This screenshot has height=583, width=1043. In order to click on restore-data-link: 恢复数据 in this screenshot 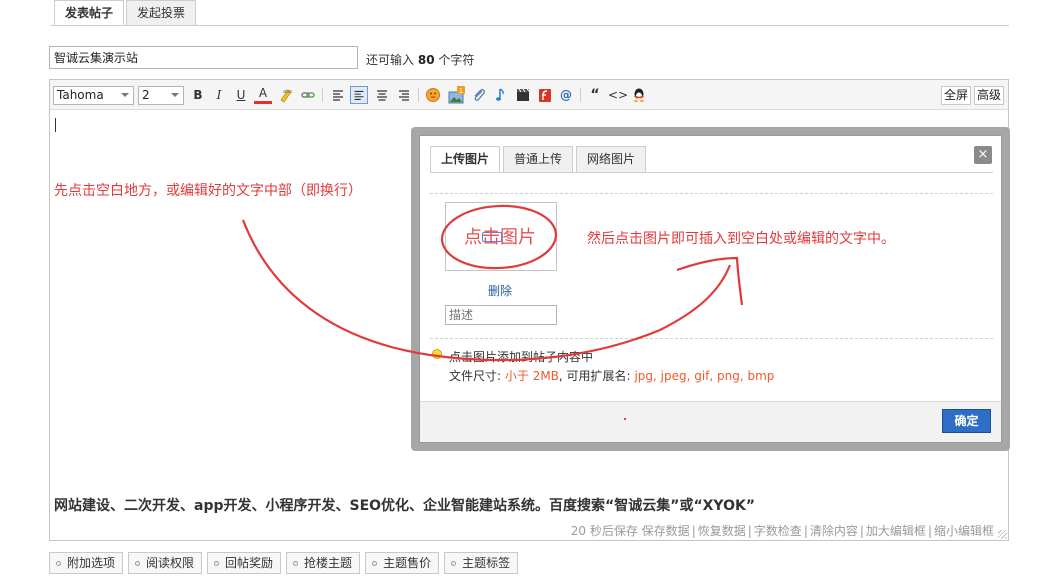, I will do `click(722, 531)`.